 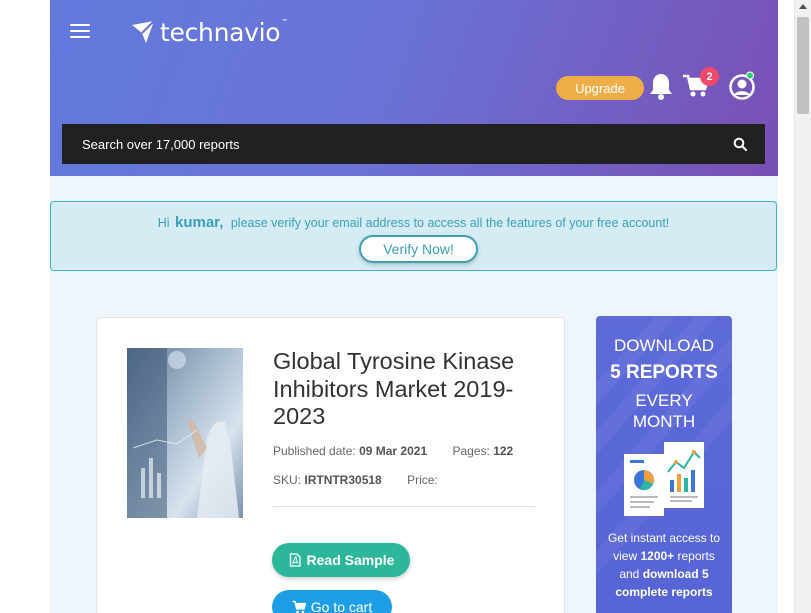 What do you see at coordinates (285, 22) in the screenshot?
I see `logo-trademark: ™` at bounding box center [285, 22].